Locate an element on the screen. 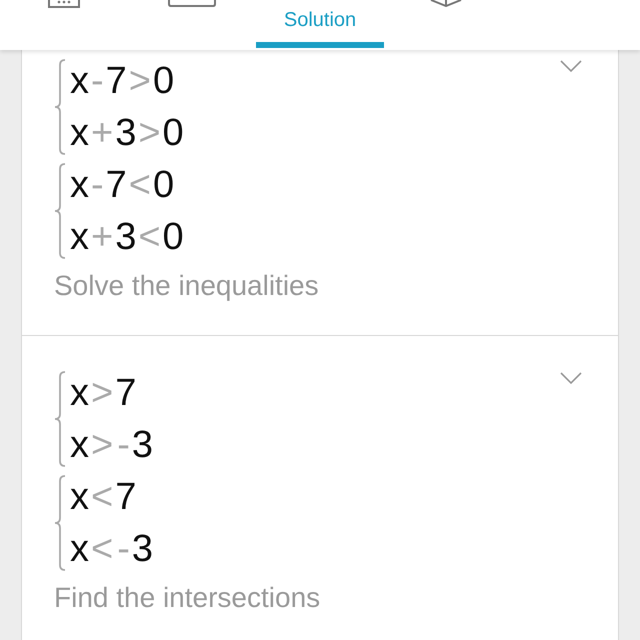 This screenshot has width=640, height=640. inequality: x<-3 is located at coordinates (111, 549).